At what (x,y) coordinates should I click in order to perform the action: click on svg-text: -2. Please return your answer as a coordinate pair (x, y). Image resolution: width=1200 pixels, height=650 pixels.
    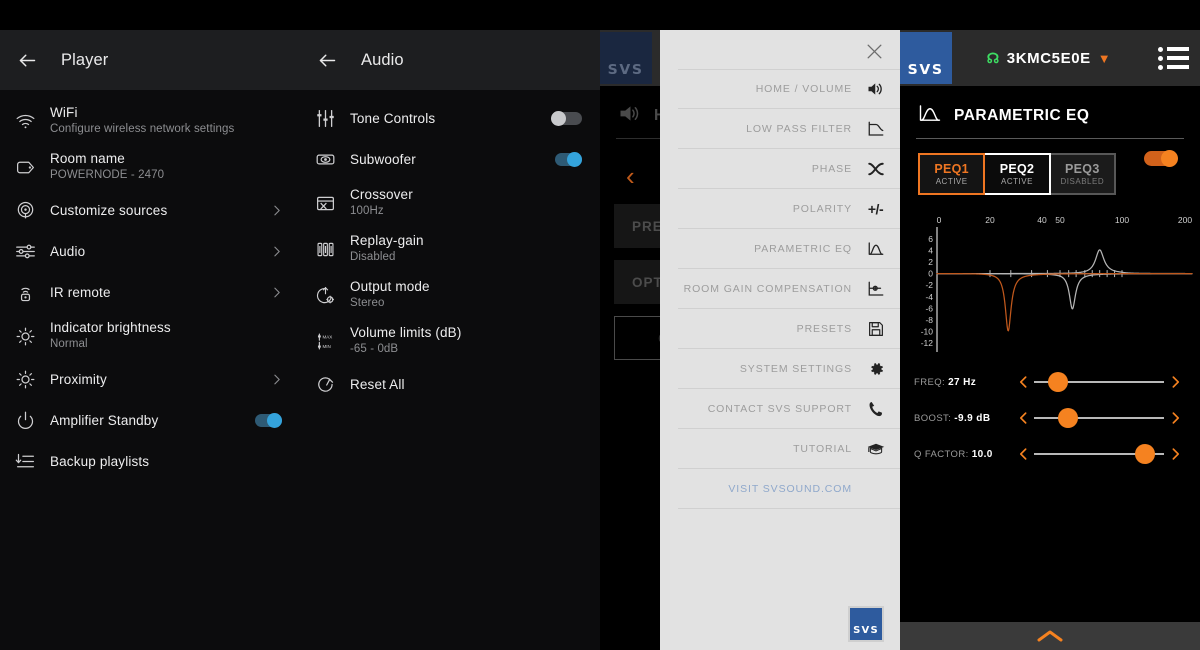
    Looking at the image, I should click on (929, 285).